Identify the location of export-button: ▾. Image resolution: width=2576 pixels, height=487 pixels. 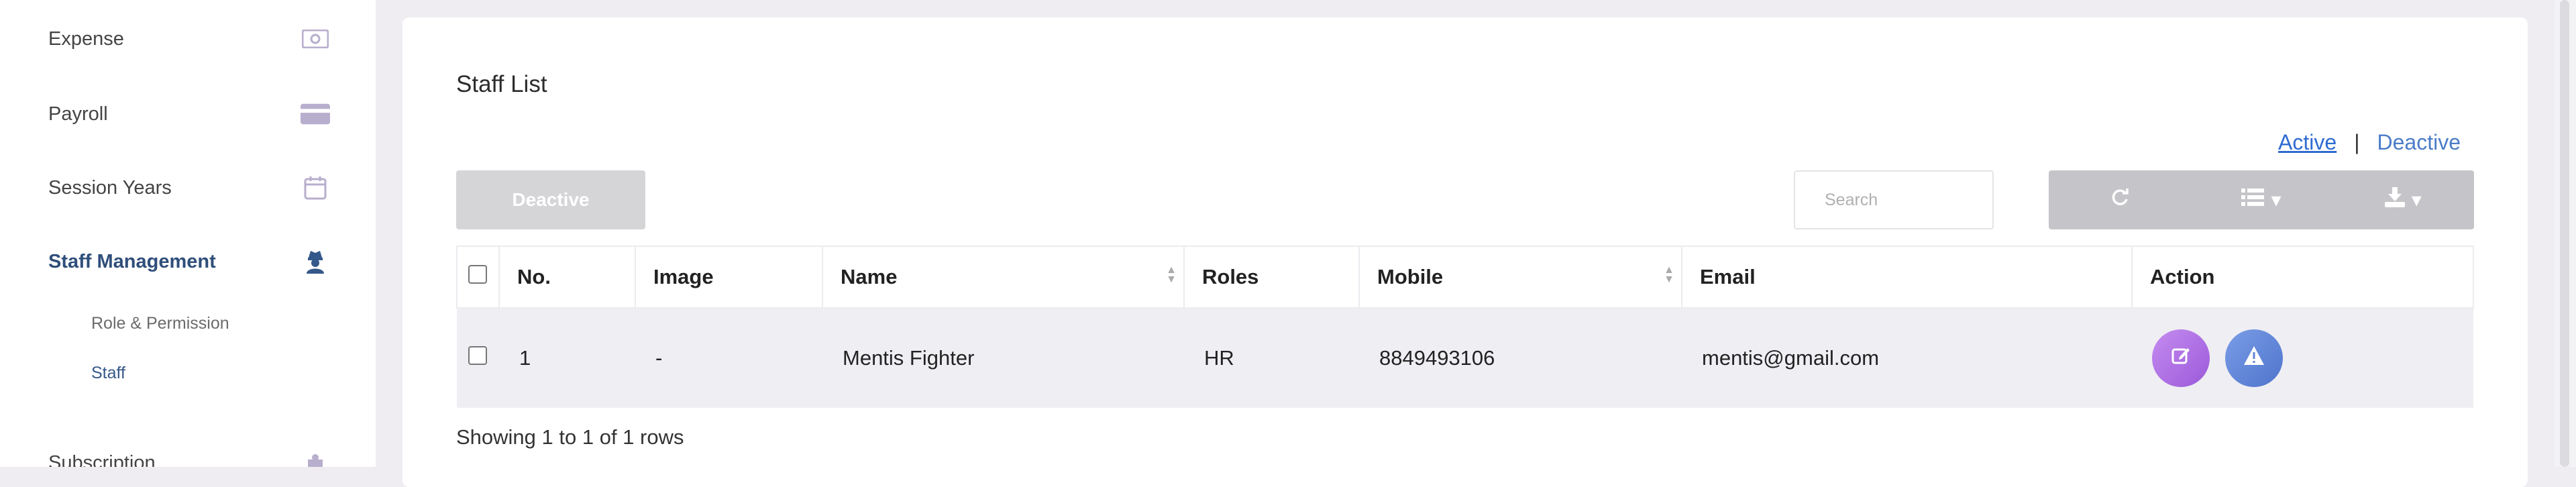
(2403, 199).